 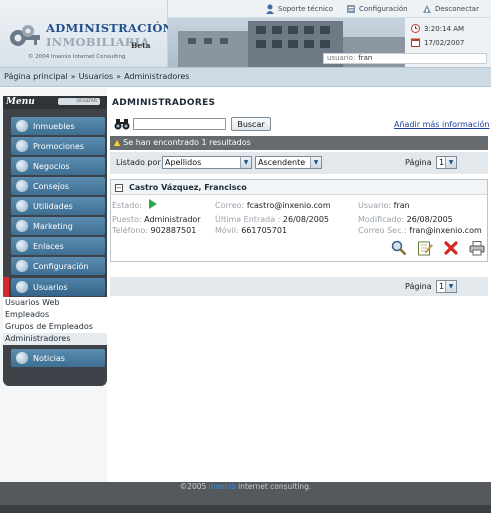 What do you see at coordinates (61, 266) in the screenshot?
I see `sidebar-item-label: Configuración` at bounding box center [61, 266].